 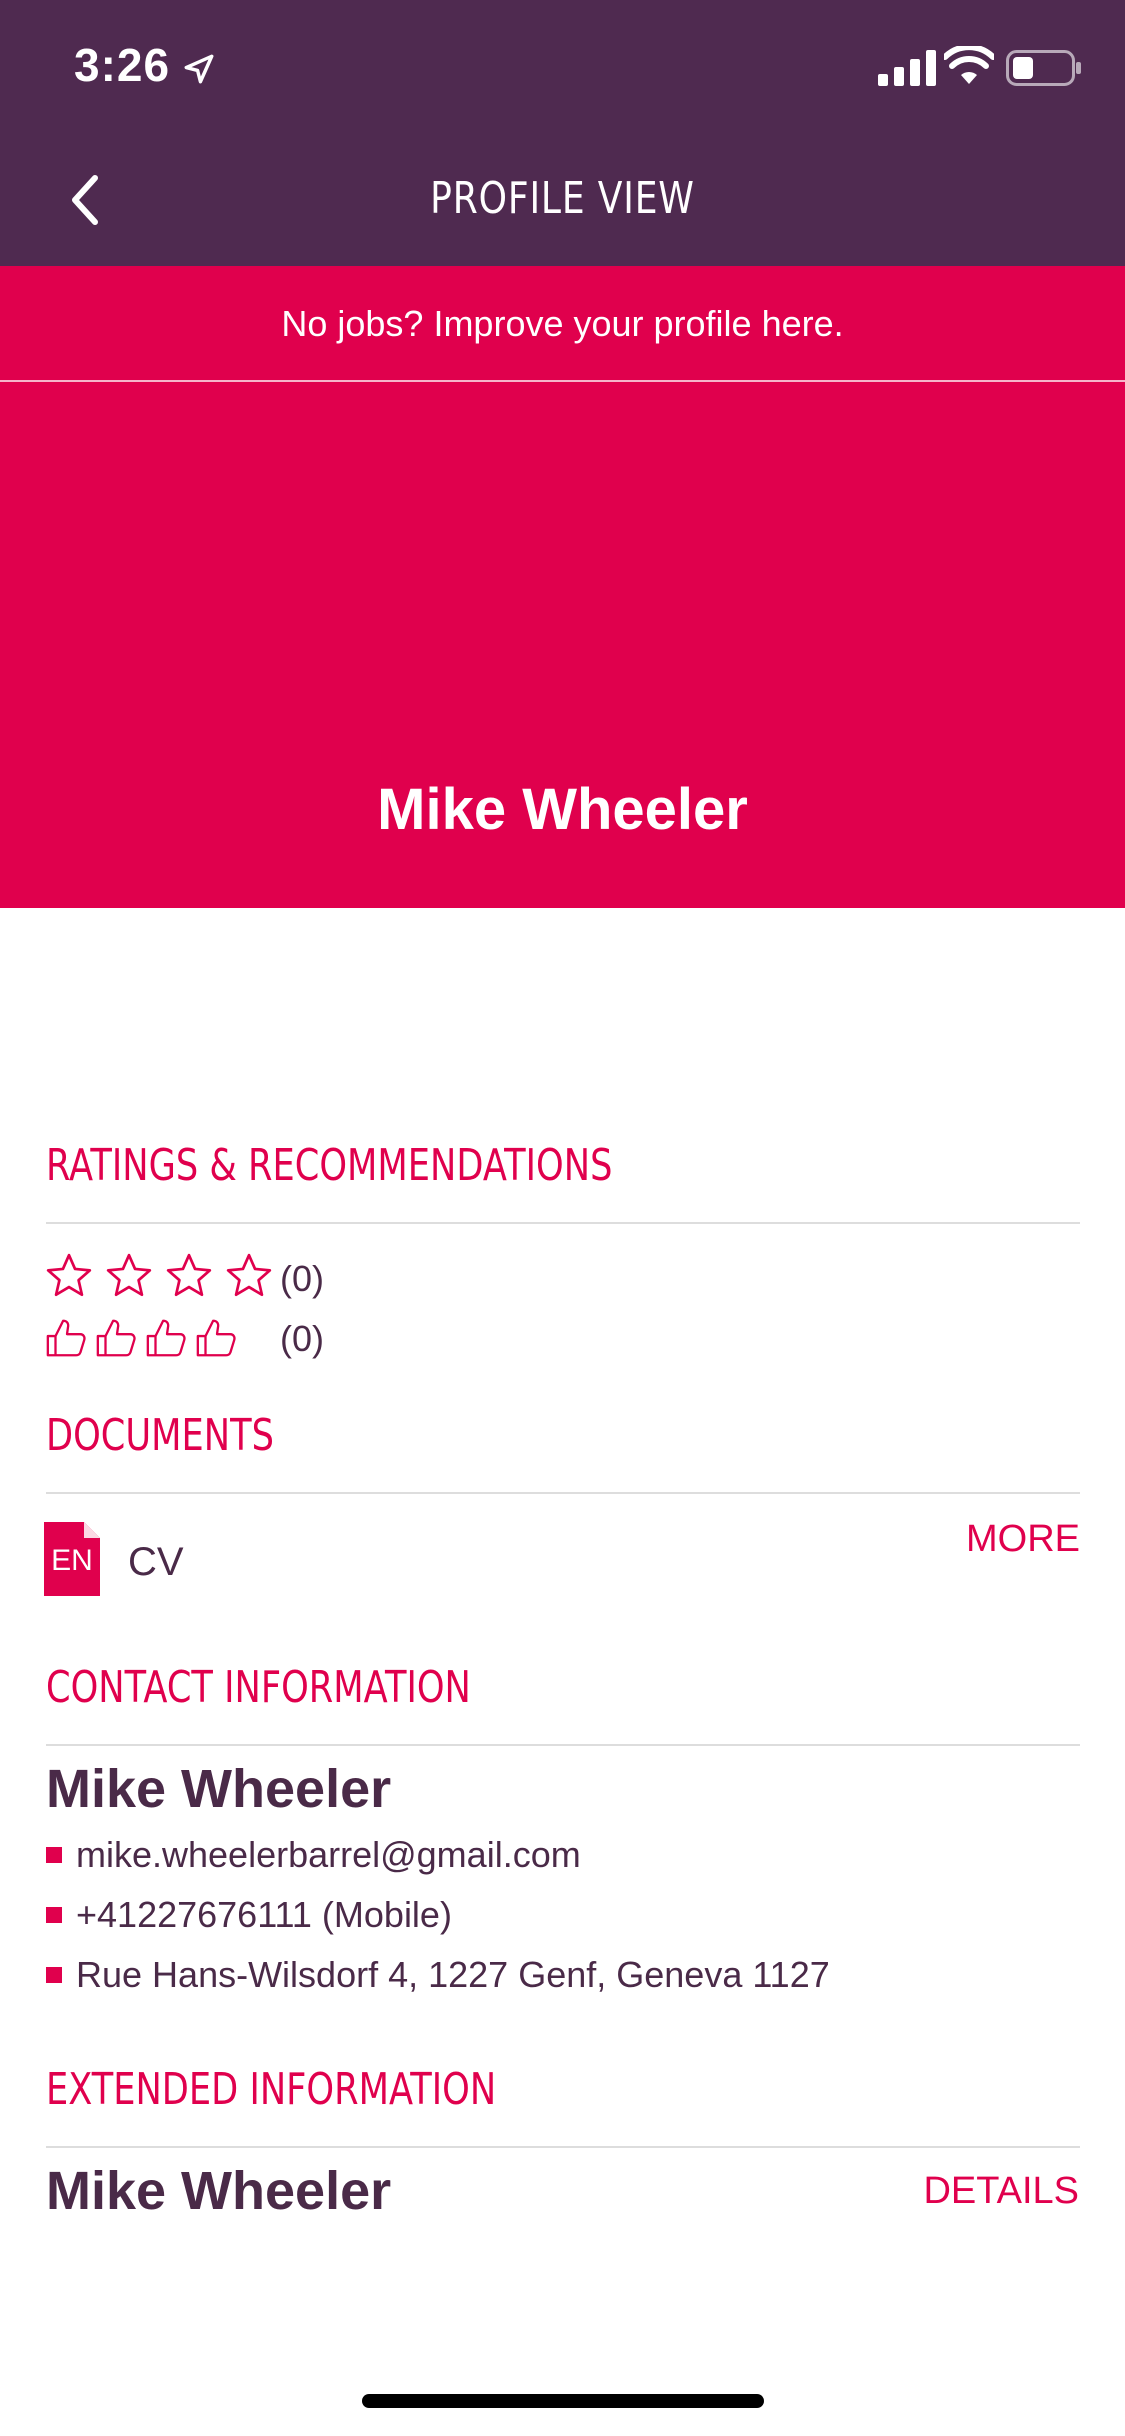 I want to click on document-language: EN, so click(x=72, y=1560).